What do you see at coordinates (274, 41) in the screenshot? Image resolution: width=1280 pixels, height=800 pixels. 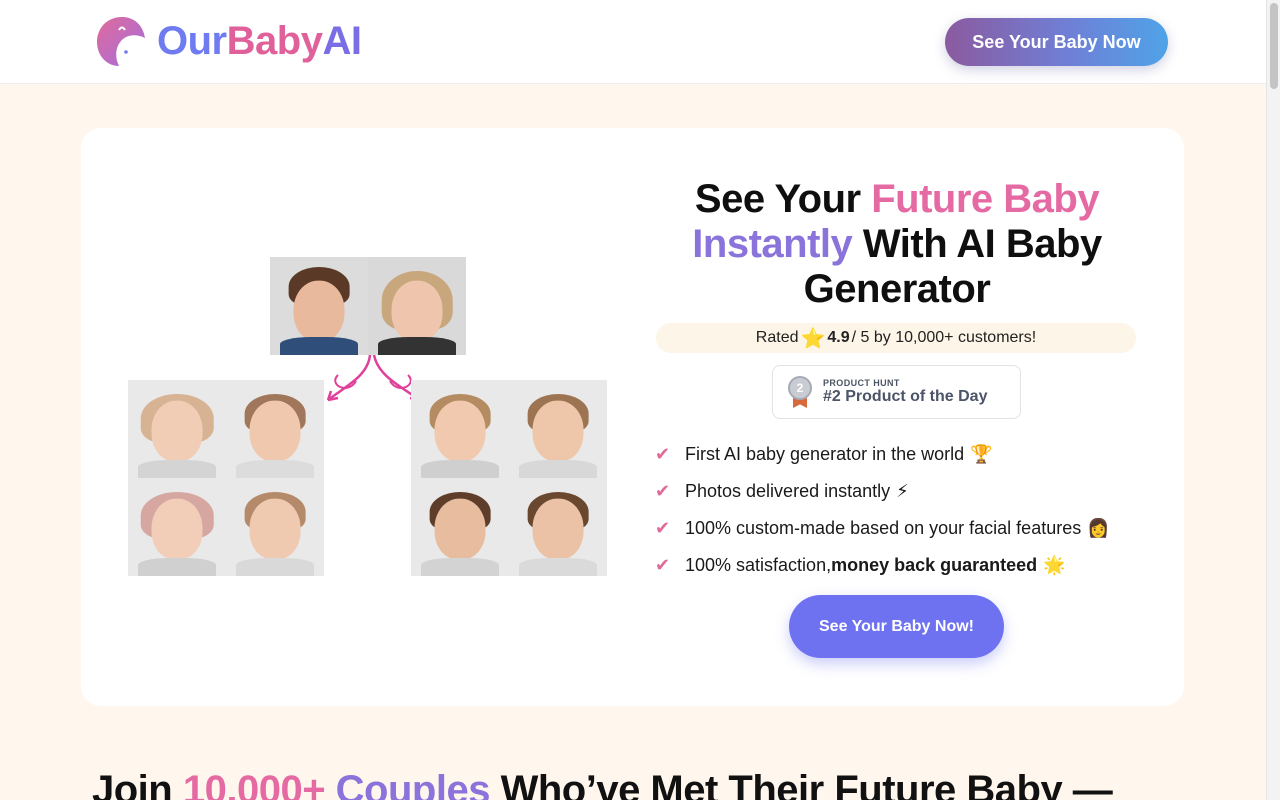 I see `logo-text-baby: Baby` at bounding box center [274, 41].